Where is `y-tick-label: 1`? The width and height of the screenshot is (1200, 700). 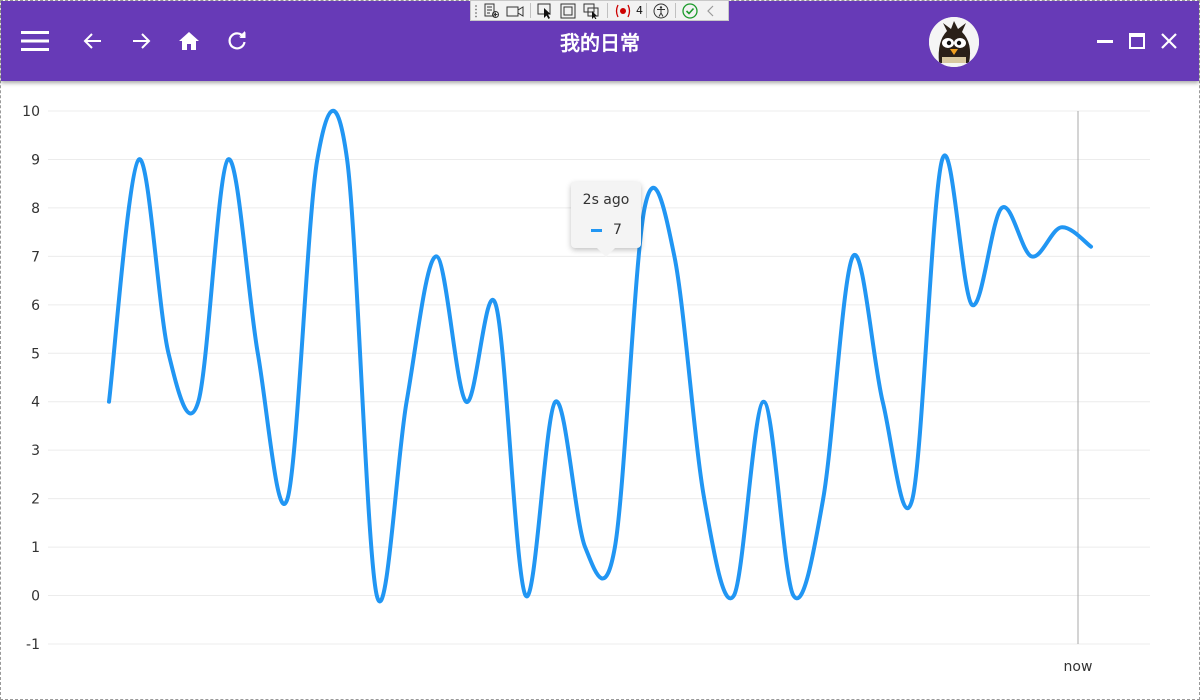 y-tick-label: 1 is located at coordinates (35, 548).